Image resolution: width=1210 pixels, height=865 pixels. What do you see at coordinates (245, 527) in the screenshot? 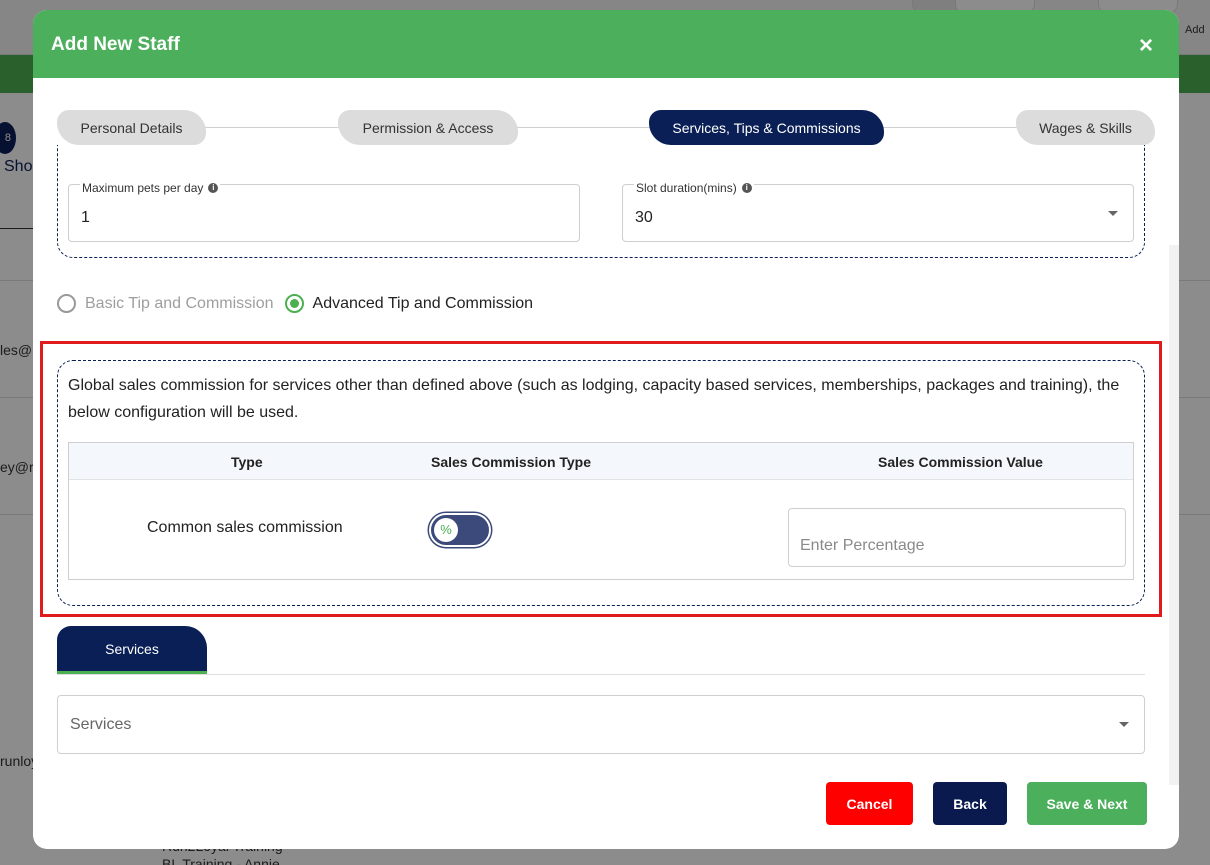
I see `commission-type-cell: Common sales commission` at bounding box center [245, 527].